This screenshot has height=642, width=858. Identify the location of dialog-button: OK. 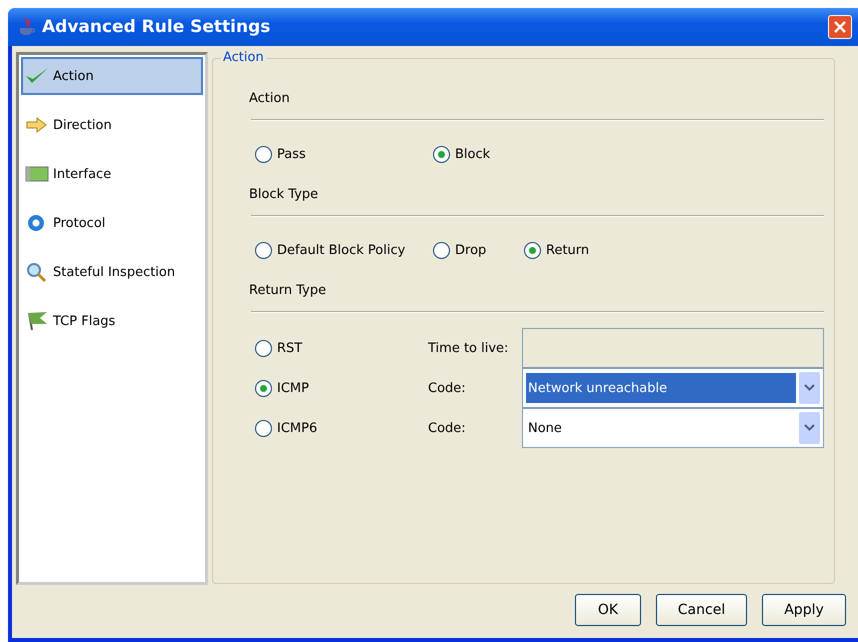
(608, 610).